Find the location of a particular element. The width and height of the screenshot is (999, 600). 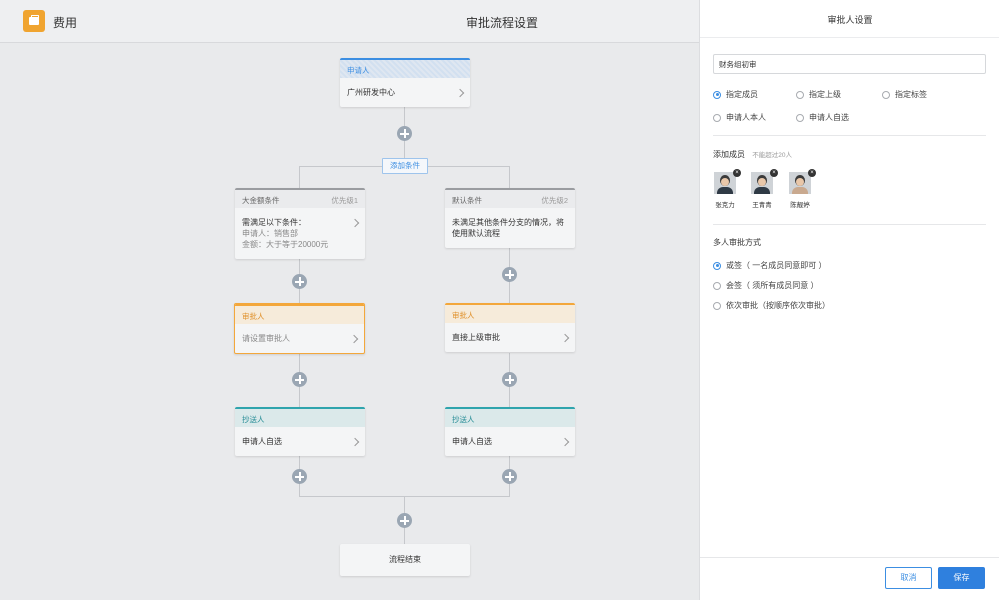

radio-label: 申请人自选 is located at coordinates (829, 117).